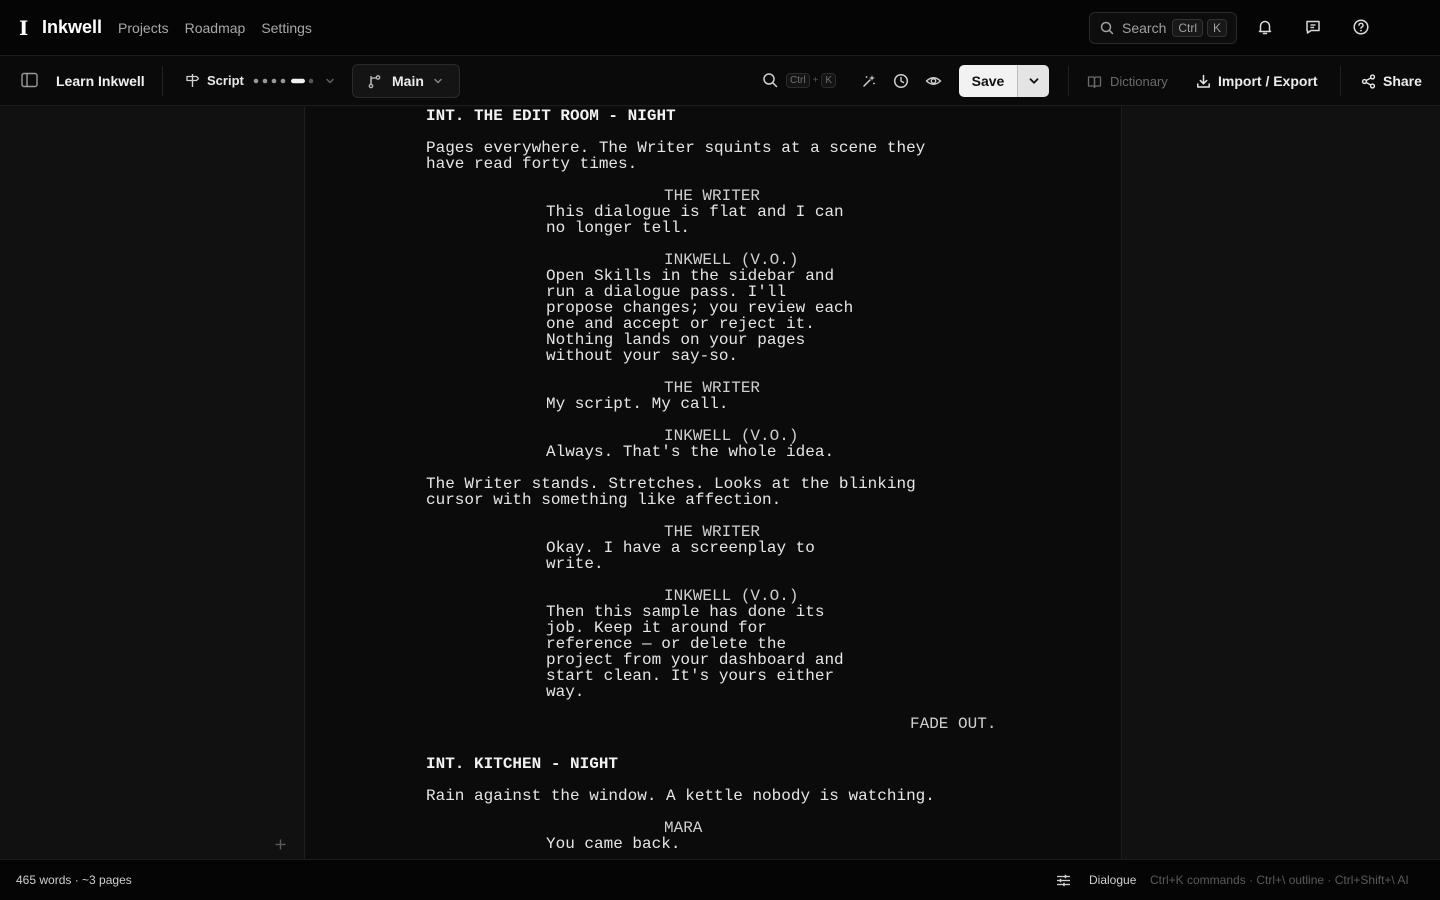 This screenshot has height=900, width=1440. I want to click on save-button: Save, so click(988, 81).